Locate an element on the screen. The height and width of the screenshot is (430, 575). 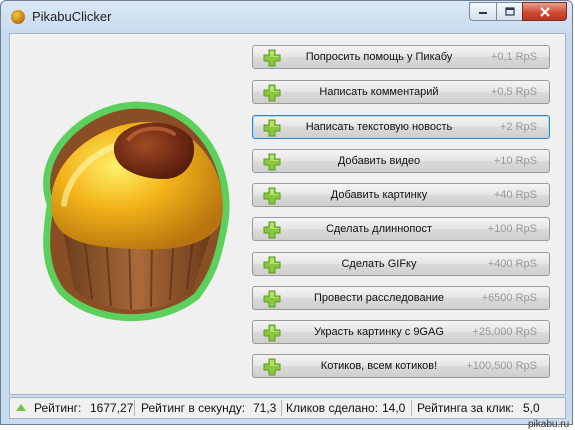
clicks-label: Кликов сделано: is located at coordinates (332, 408).